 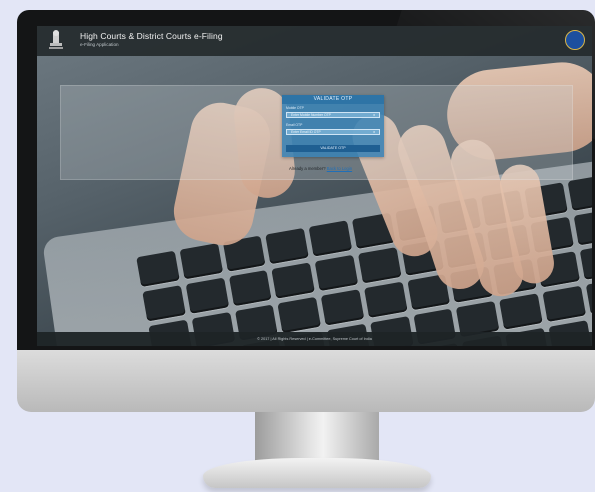 I want to click on app-title: High Courts & District Courts e-Filing, so click(x=151, y=36).